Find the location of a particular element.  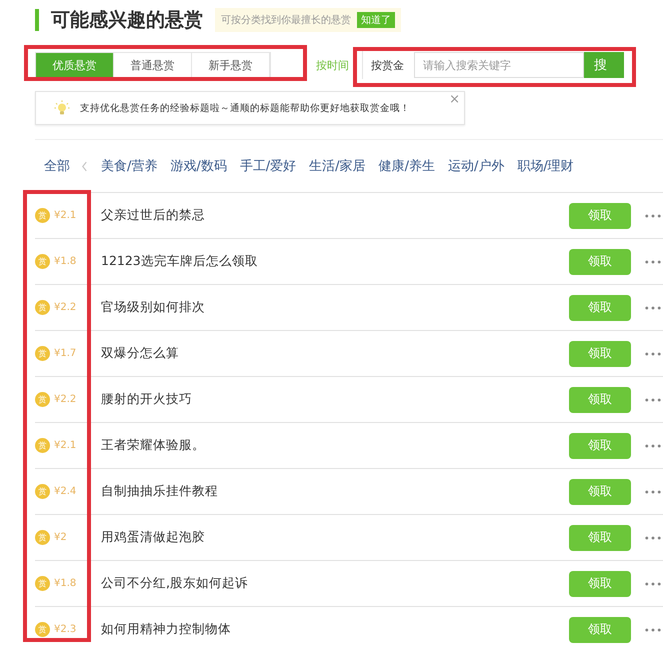

question-title: 自制抽抽乐挂件教程 is located at coordinates (335, 491).